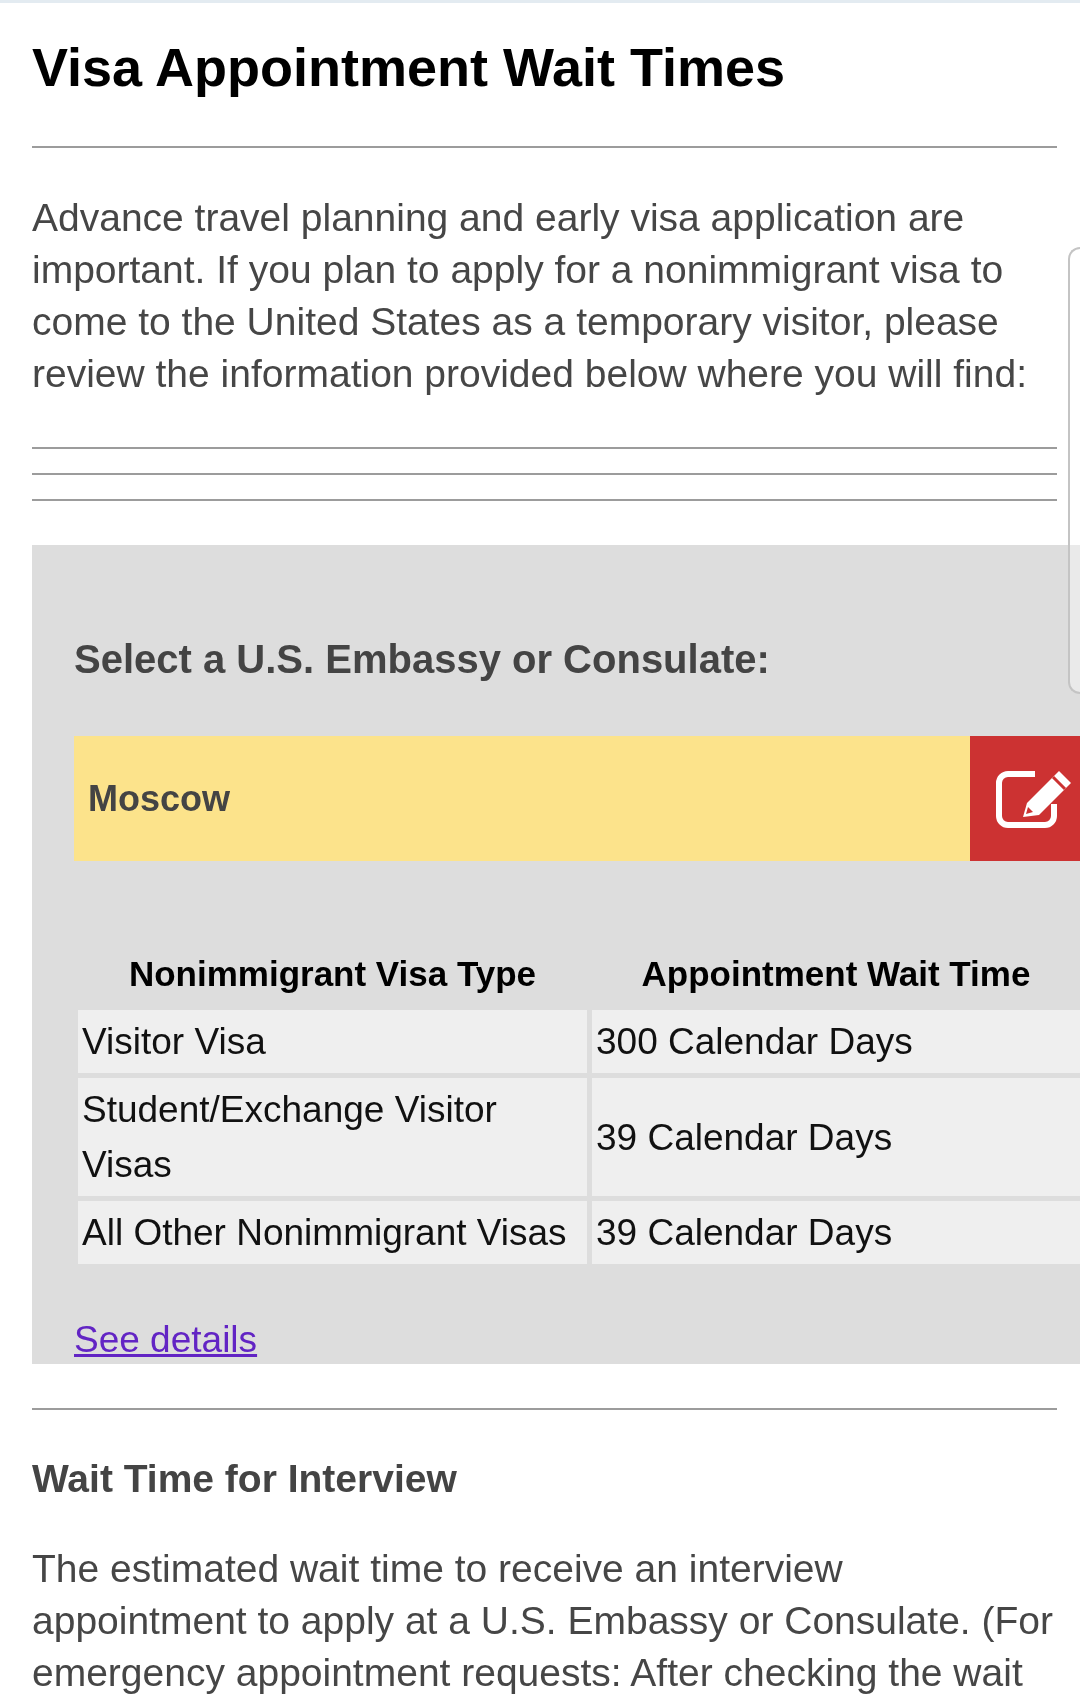 The height and width of the screenshot is (1701, 1080). I want to click on section-heading: Wait Time for Interview, so click(245, 1479).